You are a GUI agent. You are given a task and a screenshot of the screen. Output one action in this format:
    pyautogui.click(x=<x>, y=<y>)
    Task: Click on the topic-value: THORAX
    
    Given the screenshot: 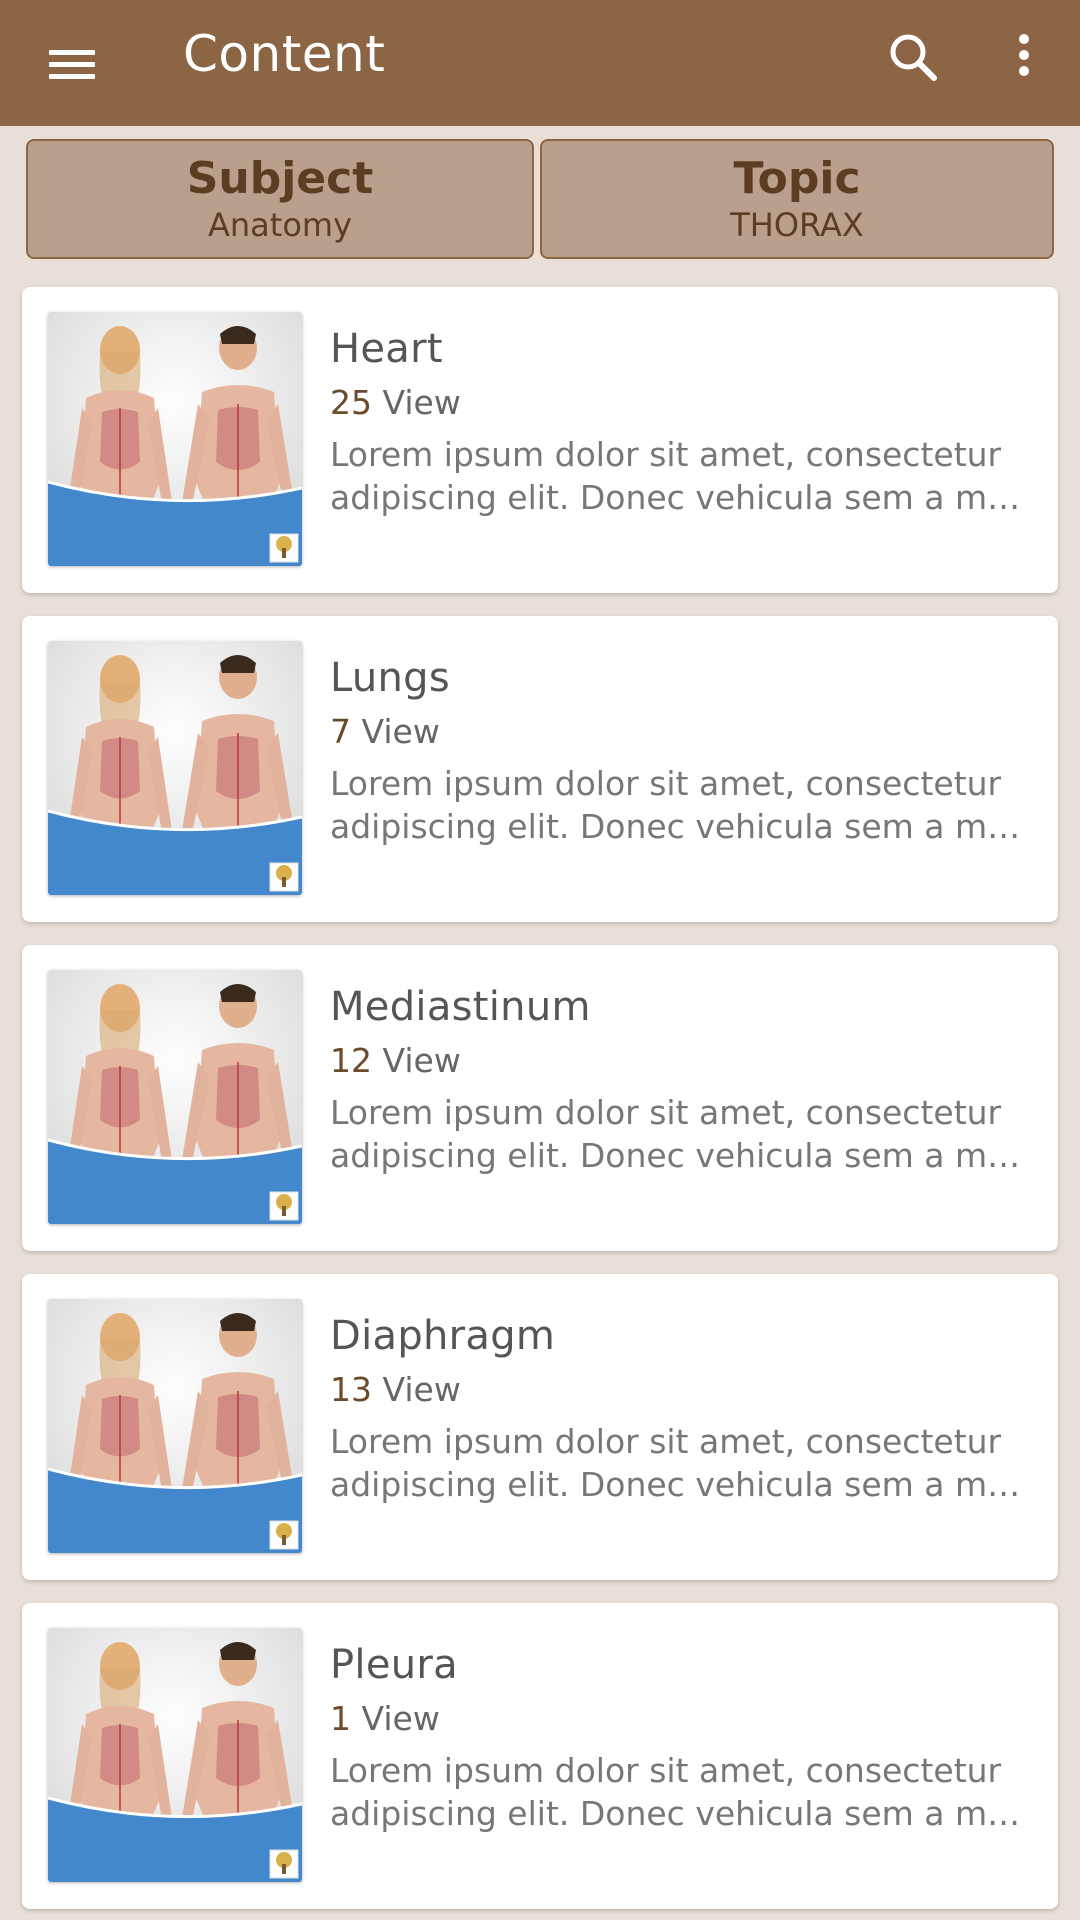 What is the action you would take?
    pyautogui.click(x=797, y=225)
    